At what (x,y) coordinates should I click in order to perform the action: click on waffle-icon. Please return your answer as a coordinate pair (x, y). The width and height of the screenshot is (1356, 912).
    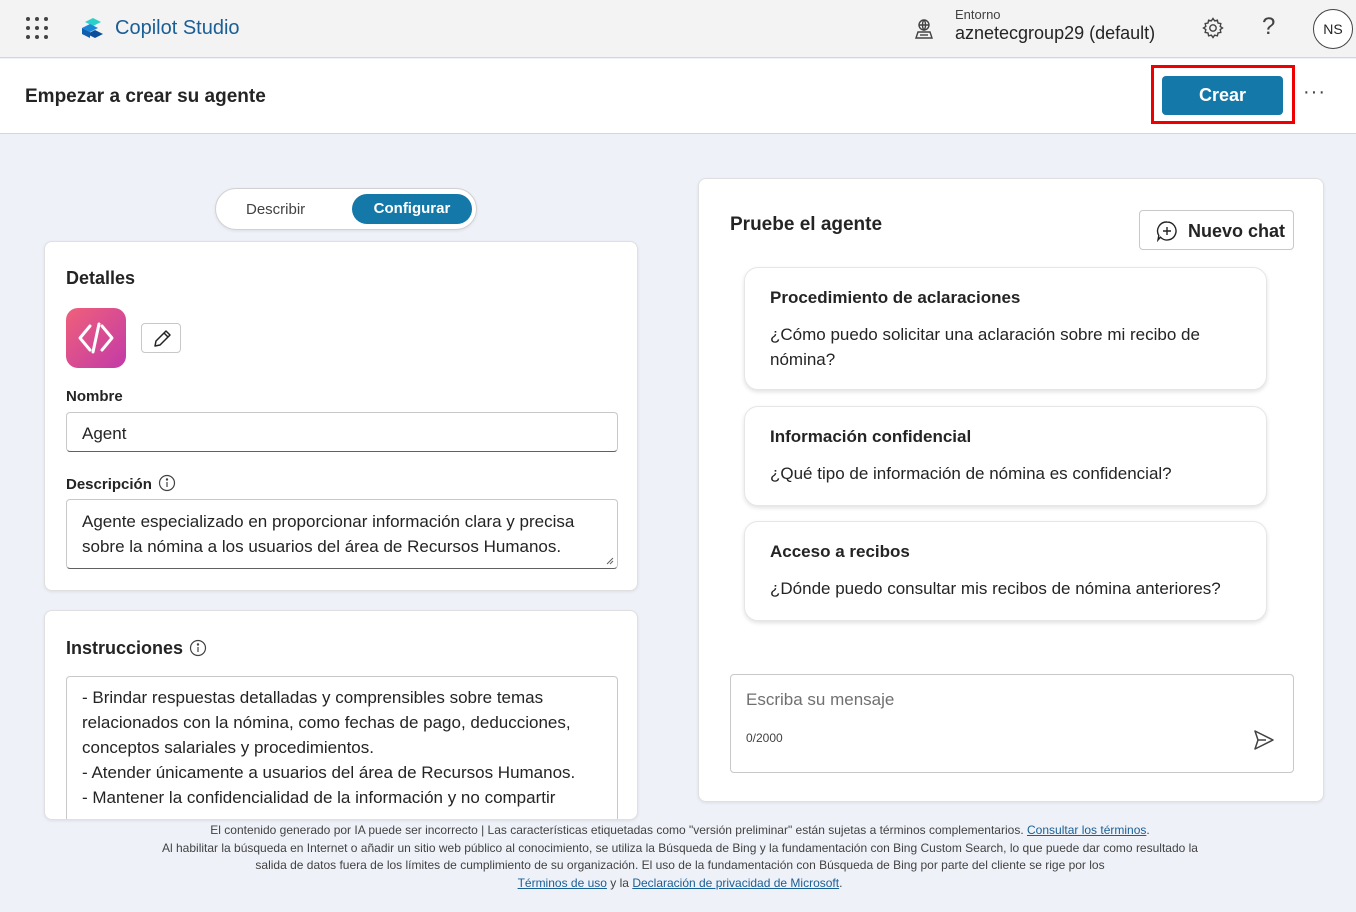
    Looking at the image, I should click on (37, 28).